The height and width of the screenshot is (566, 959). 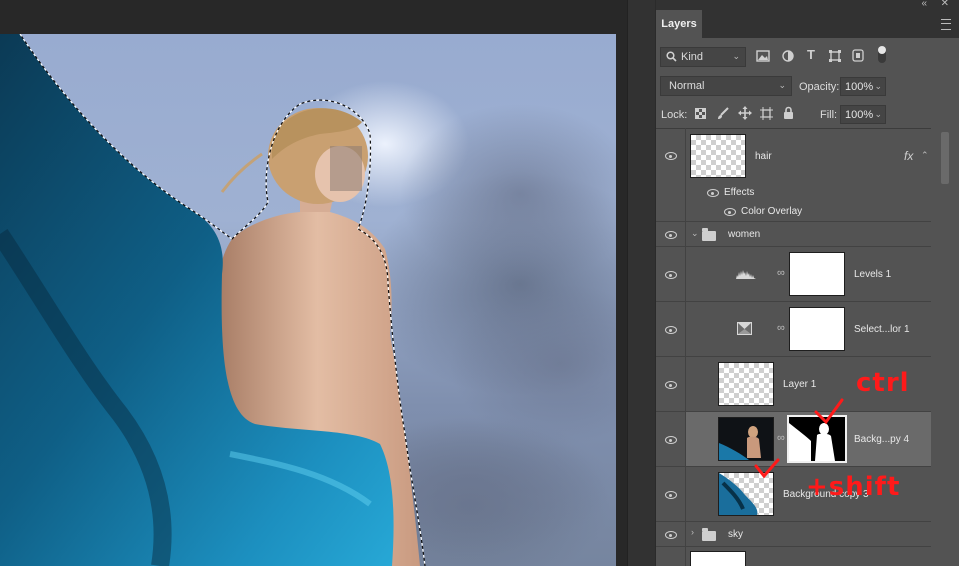 I want to click on group-expanded-icon: ⌄, so click(x=695, y=233).